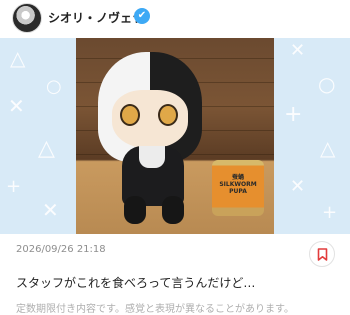 This screenshot has height=315, width=350. I want to click on bookmark-icon, so click(322, 254).